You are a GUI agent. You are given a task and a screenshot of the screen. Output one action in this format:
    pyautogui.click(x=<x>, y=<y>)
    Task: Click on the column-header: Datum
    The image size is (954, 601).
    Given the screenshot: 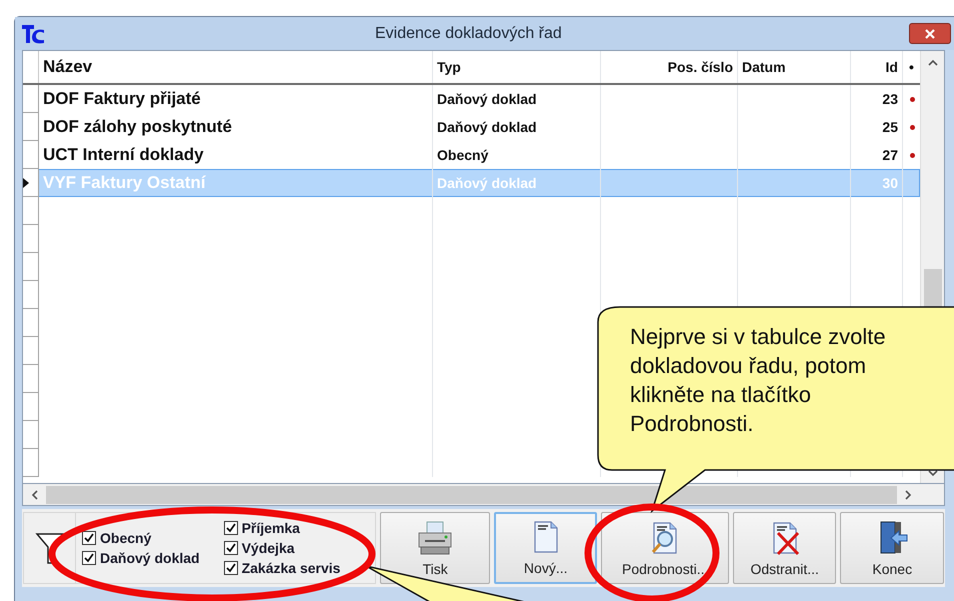 What is the action you would take?
    pyautogui.click(x=764, y=67)
    